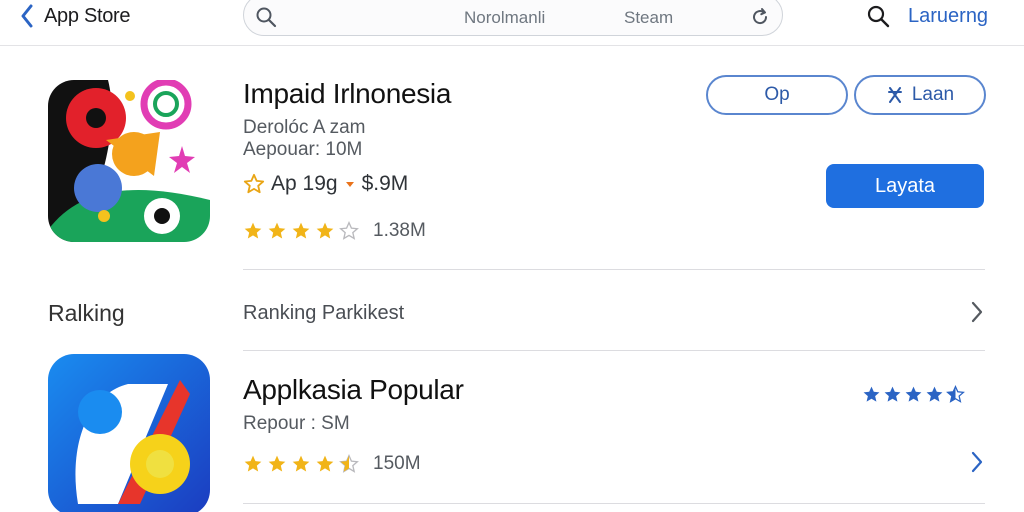 This screenshot has height=512, width=1024. I want to click on search-input-text: Norolmanli, so click(504, 18).